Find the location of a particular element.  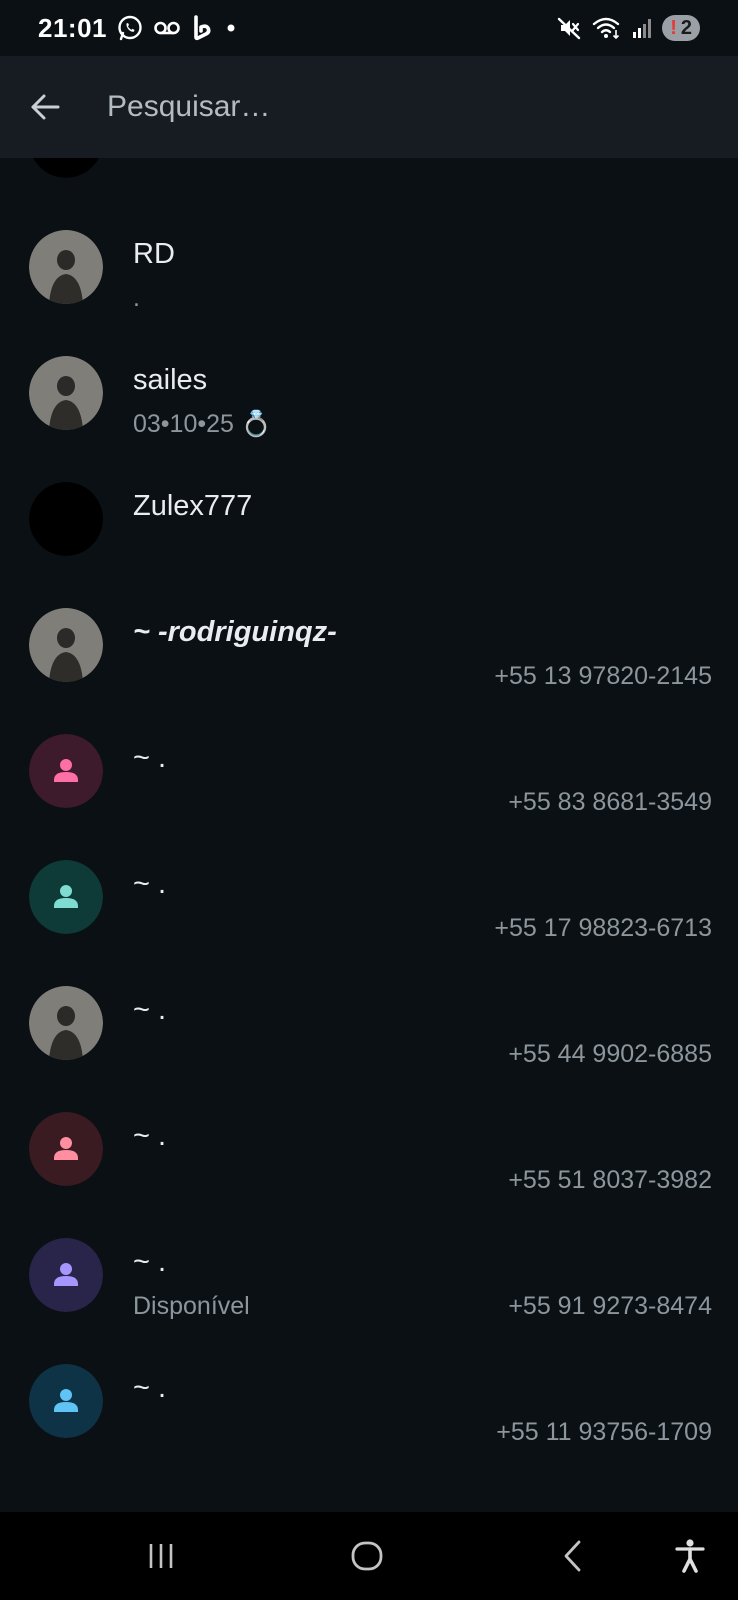

status-bar: 21:01 ! 2 is located at coordinates (369, 28).